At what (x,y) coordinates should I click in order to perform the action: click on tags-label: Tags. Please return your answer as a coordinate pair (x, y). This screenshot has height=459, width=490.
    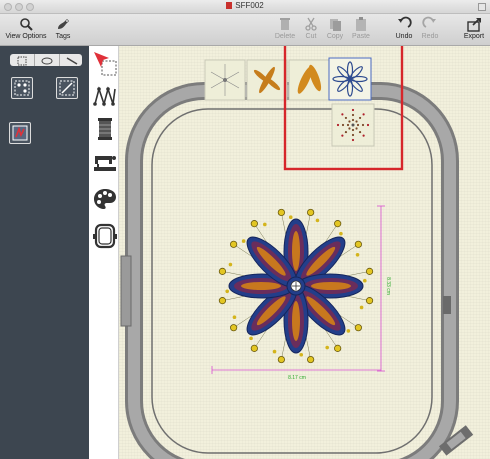
    Looking at the image, I should click on (63, 36).